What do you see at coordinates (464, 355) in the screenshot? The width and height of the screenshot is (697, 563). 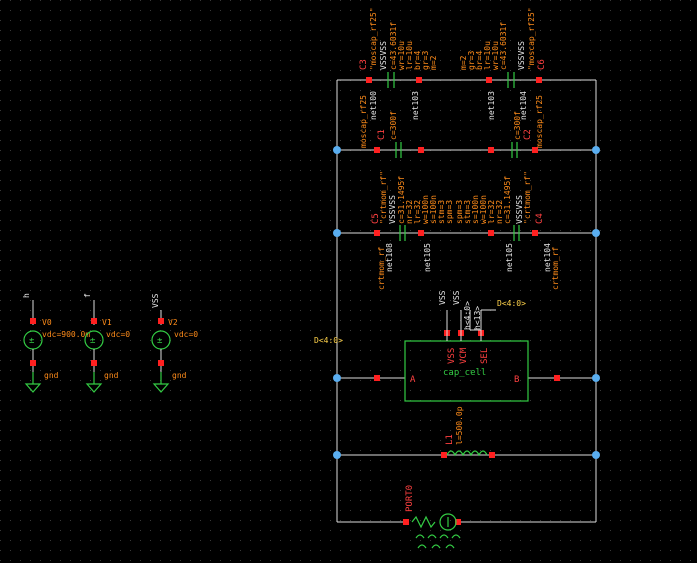 I see `cap-cell-pin-vcm: VCM` at bounding box center [464, 355].